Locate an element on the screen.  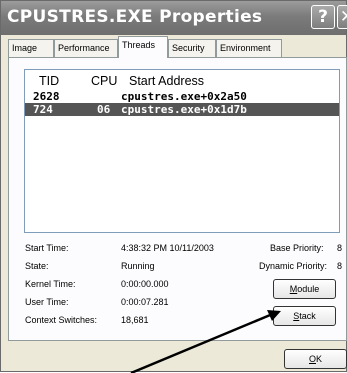
tab-threads: Threads is located at coordinates (143, 47).